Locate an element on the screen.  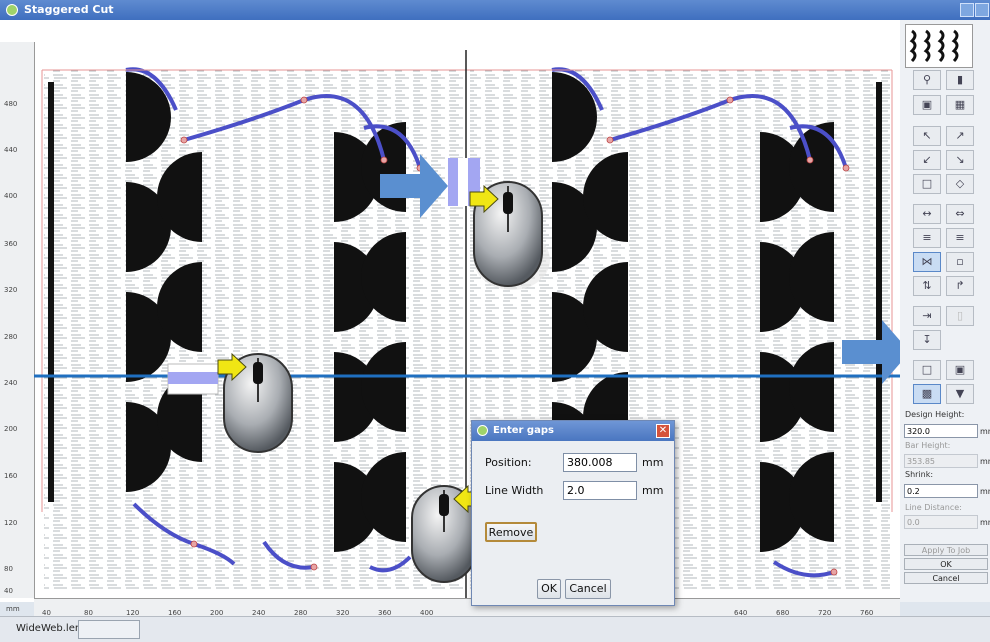
move-down-right-icon: ↘ is located at coordinates (960, 160).